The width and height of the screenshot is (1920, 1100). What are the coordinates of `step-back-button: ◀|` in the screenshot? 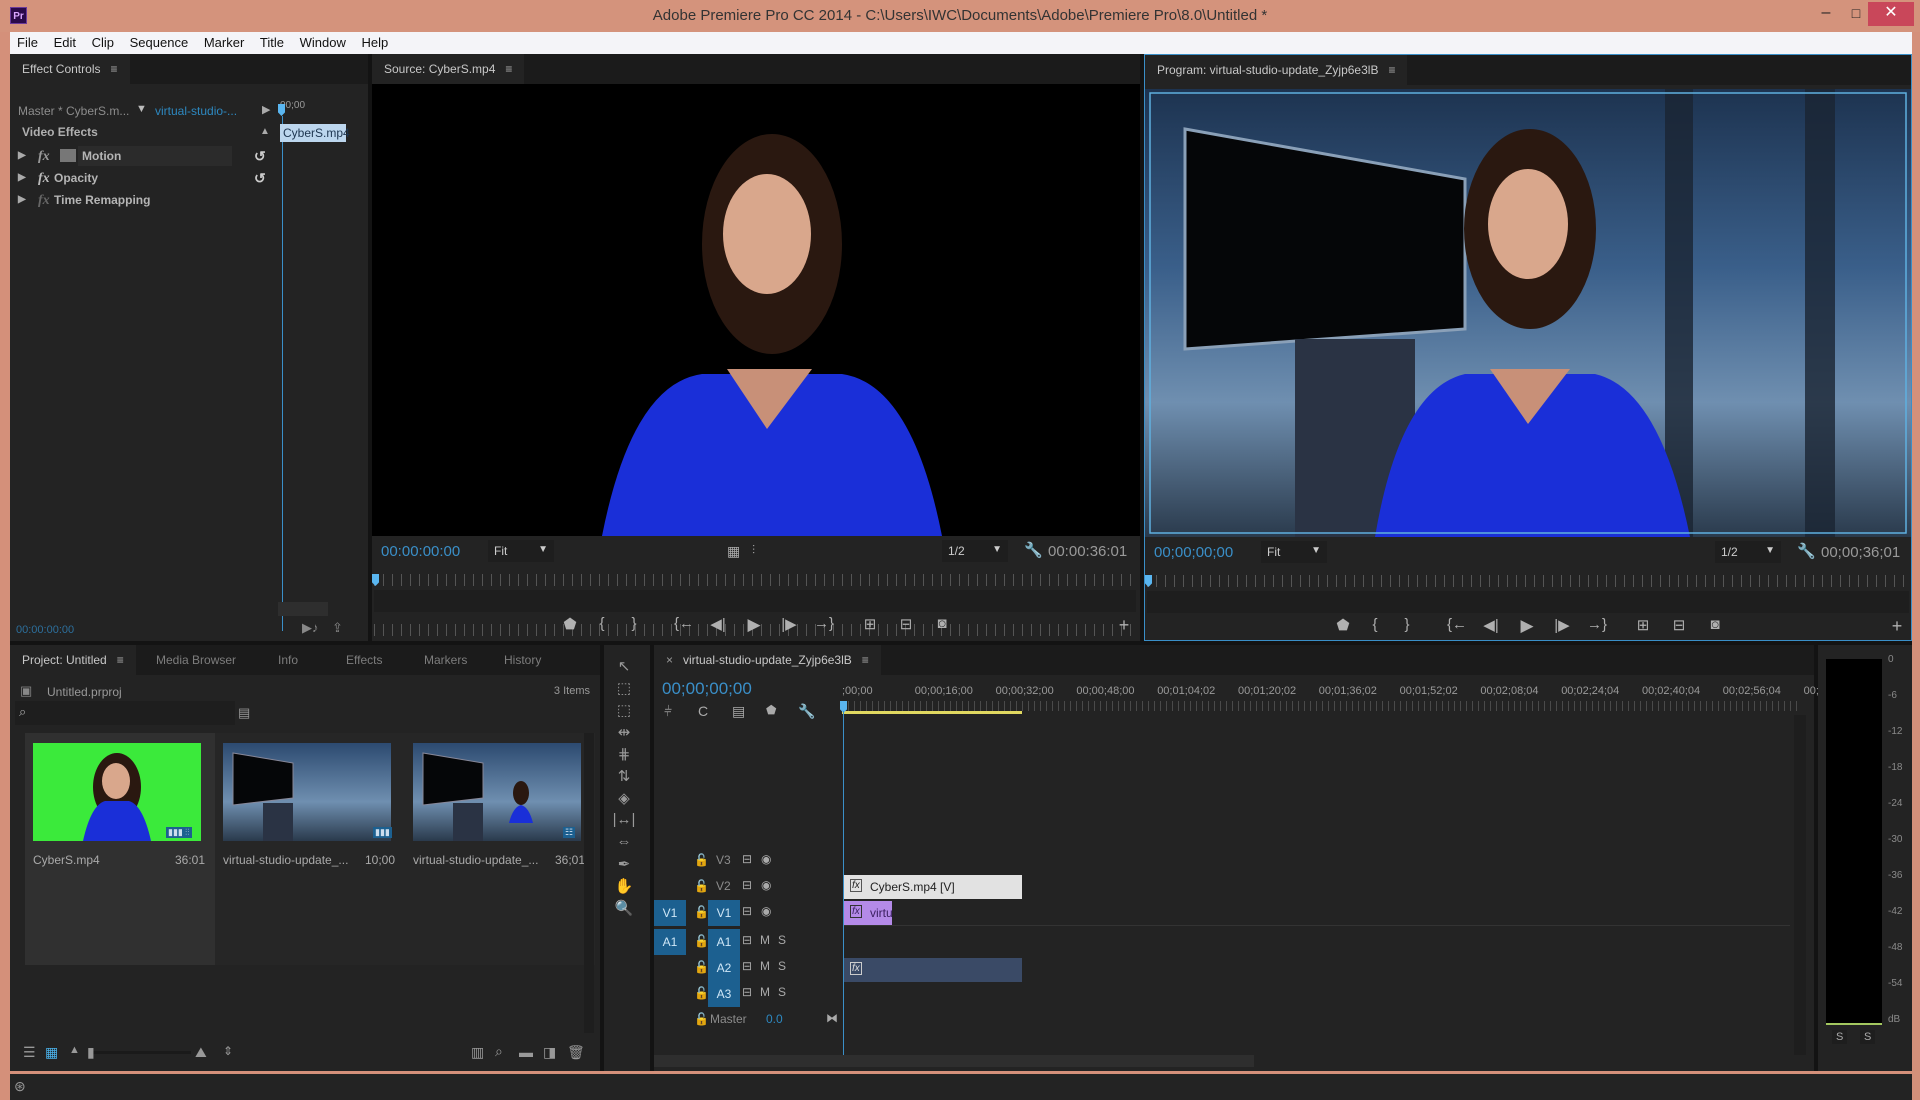 It's located at (718, 624).